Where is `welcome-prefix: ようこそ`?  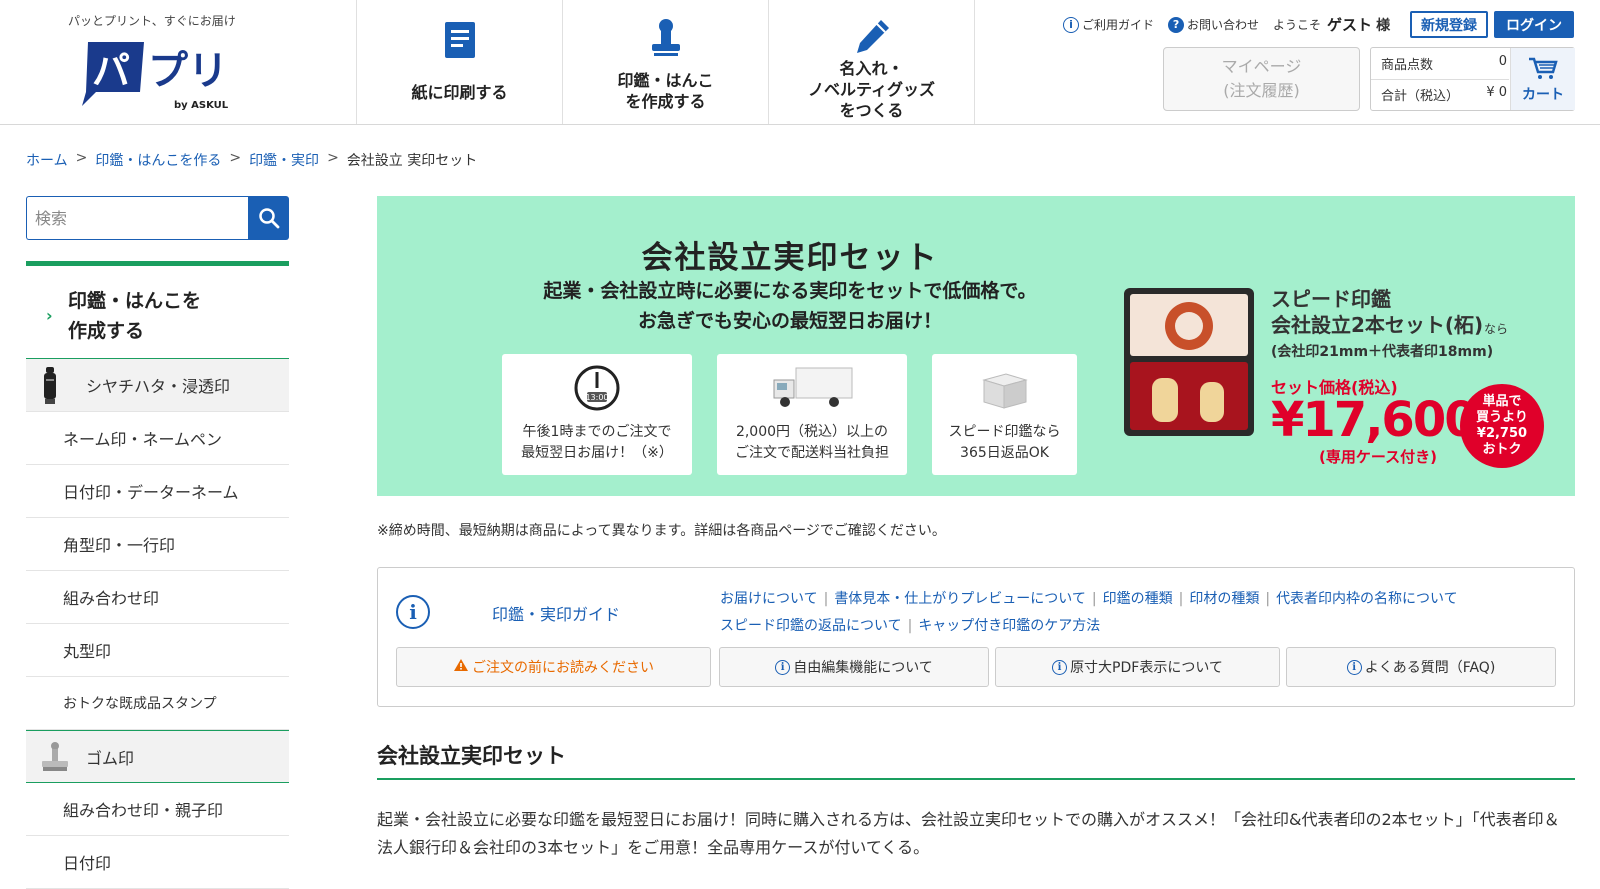 welcome-prefix: ようこそ is located at coordinates (1297, 25).